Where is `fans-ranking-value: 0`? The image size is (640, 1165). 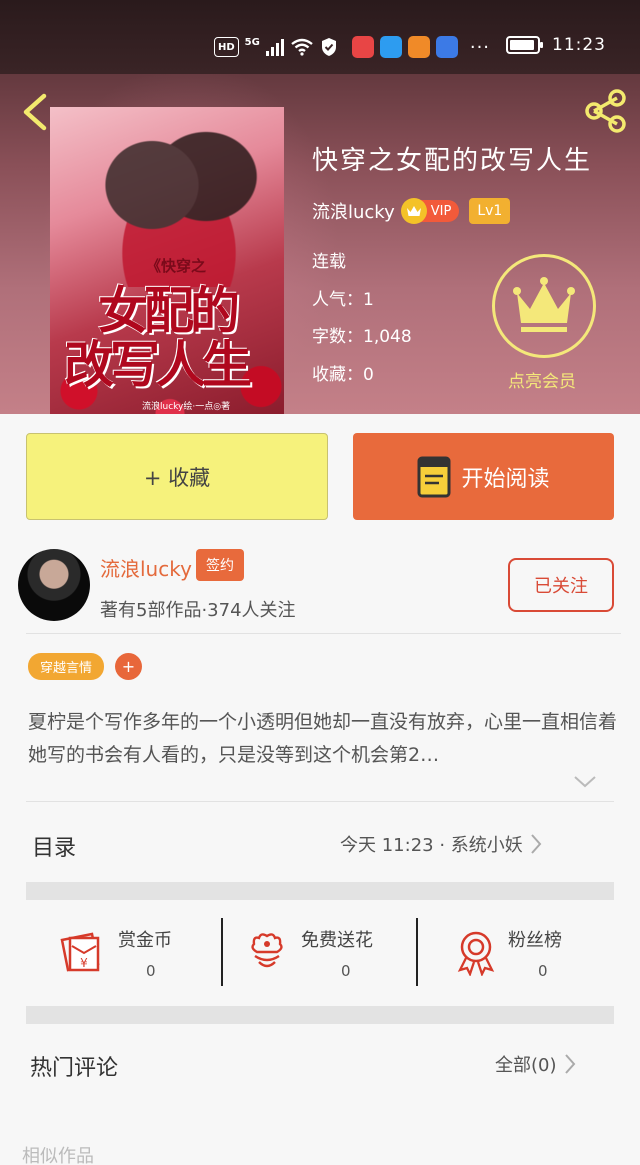 fans-ranking-value: 0 is located at coordinates (543, 971).